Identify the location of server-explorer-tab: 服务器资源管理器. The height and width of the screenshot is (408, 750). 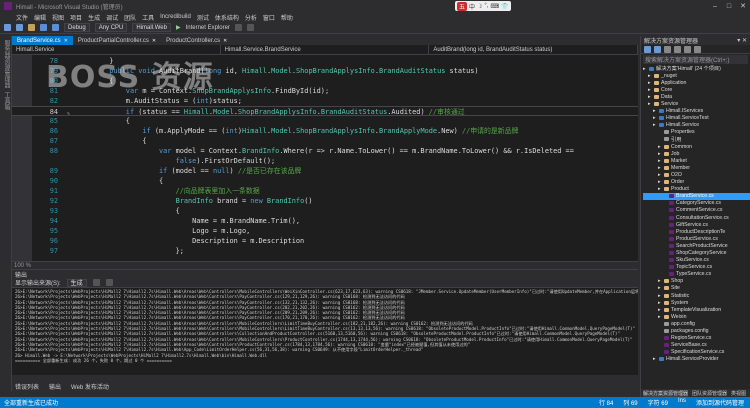
(6, 64).